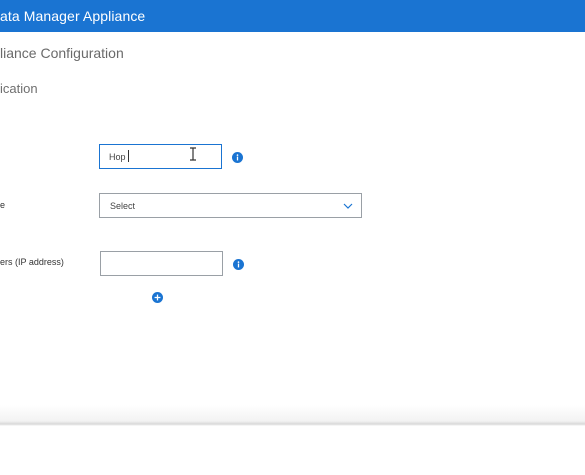 The height and width of the screenshot is (475, 585). What do you see at coordinates (292, 440) in the screenshot?
I see `footer-divider` at bounding box center [292, 440].